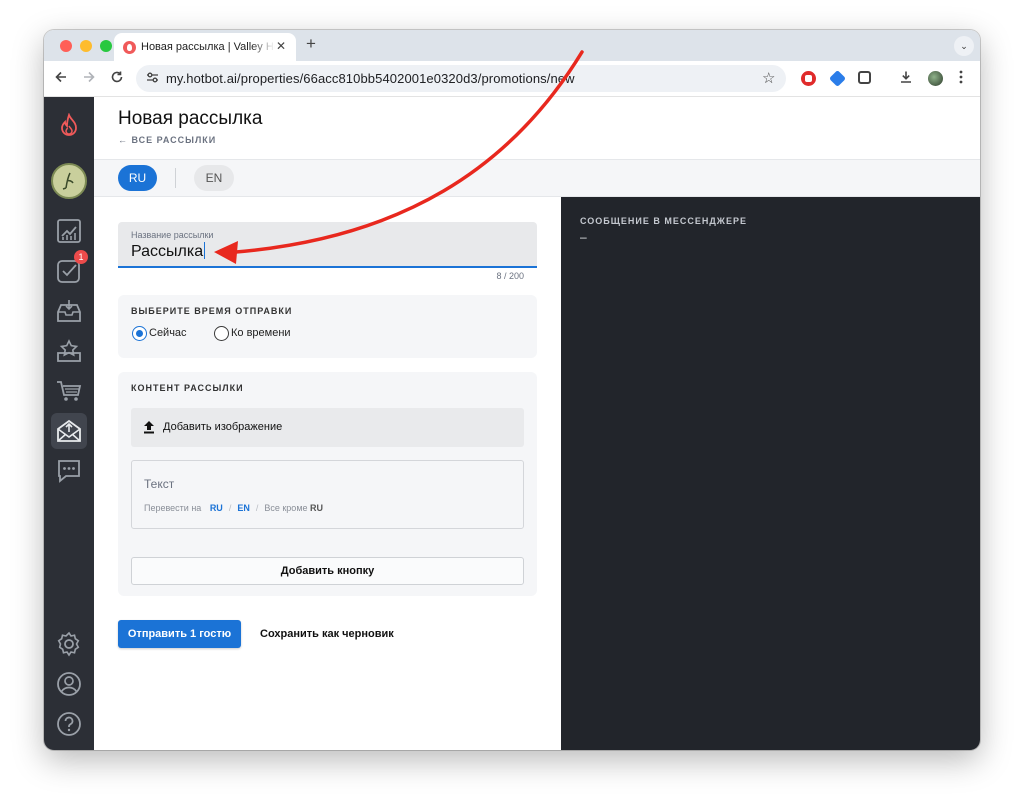 This screenshot has height=808, width=1024. I want to click on zoom-window-button, so click(106, 46).